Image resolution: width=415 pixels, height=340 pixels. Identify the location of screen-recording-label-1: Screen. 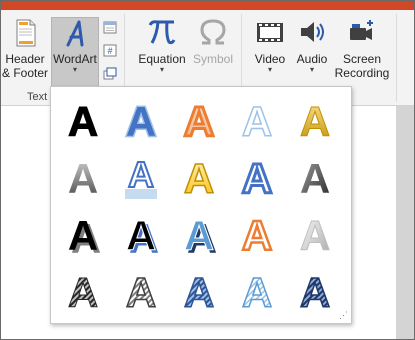
(362, 59).